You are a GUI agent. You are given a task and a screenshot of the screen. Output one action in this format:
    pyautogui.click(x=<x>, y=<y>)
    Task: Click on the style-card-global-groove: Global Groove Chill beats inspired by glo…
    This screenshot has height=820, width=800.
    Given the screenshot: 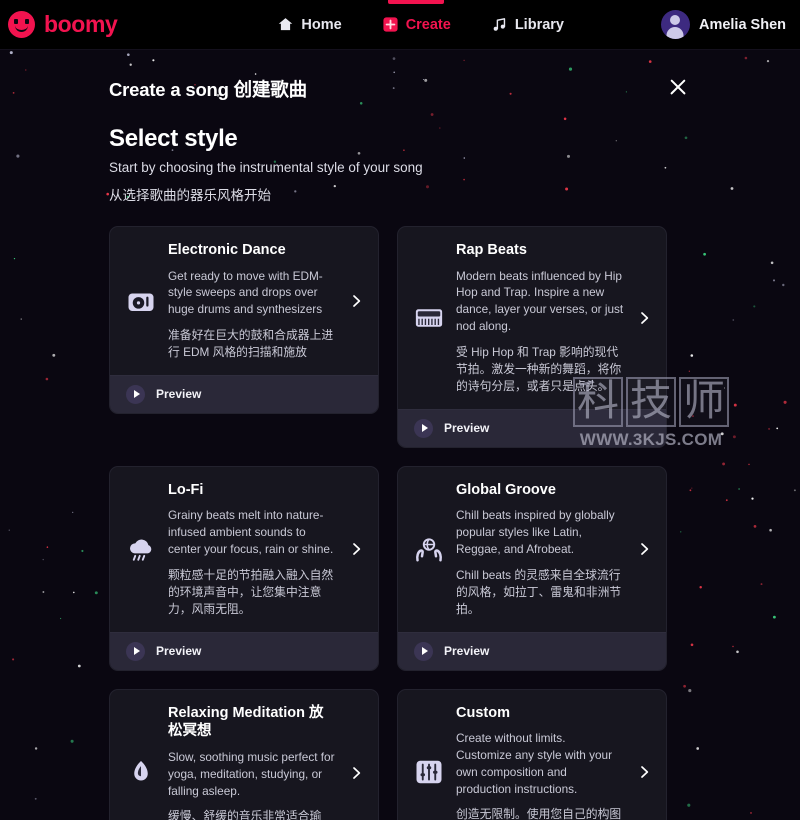 What is the action you would take?
    pyautogui.click(x=532, y=568)
    